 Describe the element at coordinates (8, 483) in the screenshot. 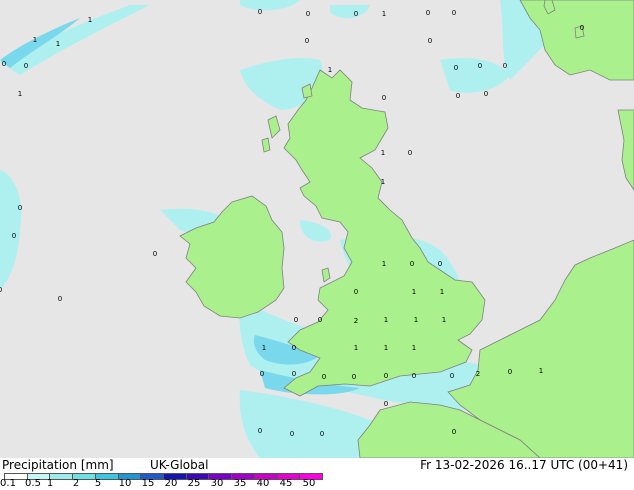

I see `color-scale-tick-label: 0.1` at that location.